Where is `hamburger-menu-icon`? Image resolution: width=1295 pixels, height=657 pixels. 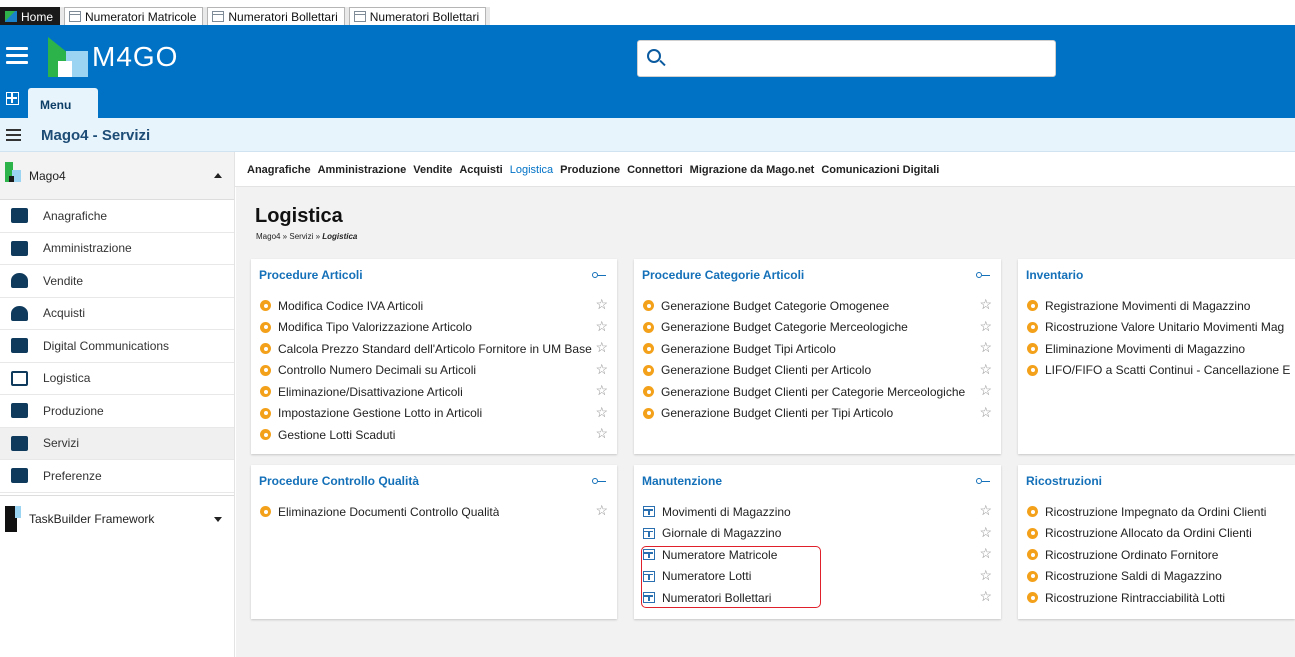
hamburger-menu-icon is located at coordinates (17, 56).